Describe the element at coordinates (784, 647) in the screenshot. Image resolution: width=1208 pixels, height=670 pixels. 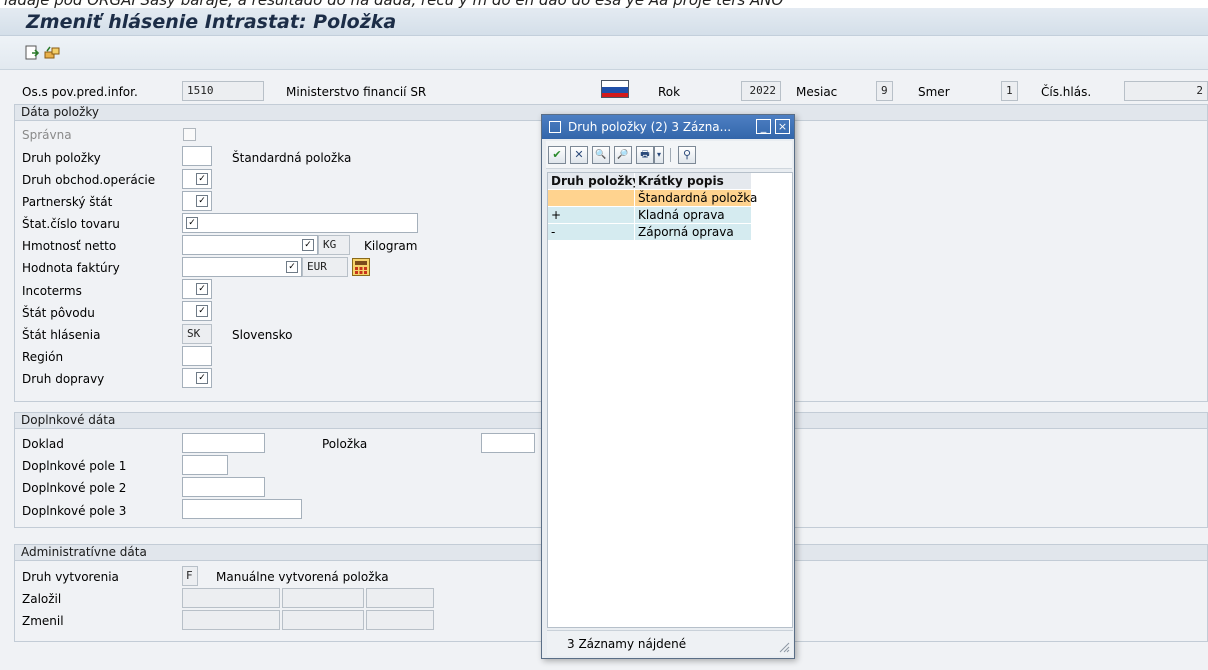
I see `resize-grip-icon` at that location.